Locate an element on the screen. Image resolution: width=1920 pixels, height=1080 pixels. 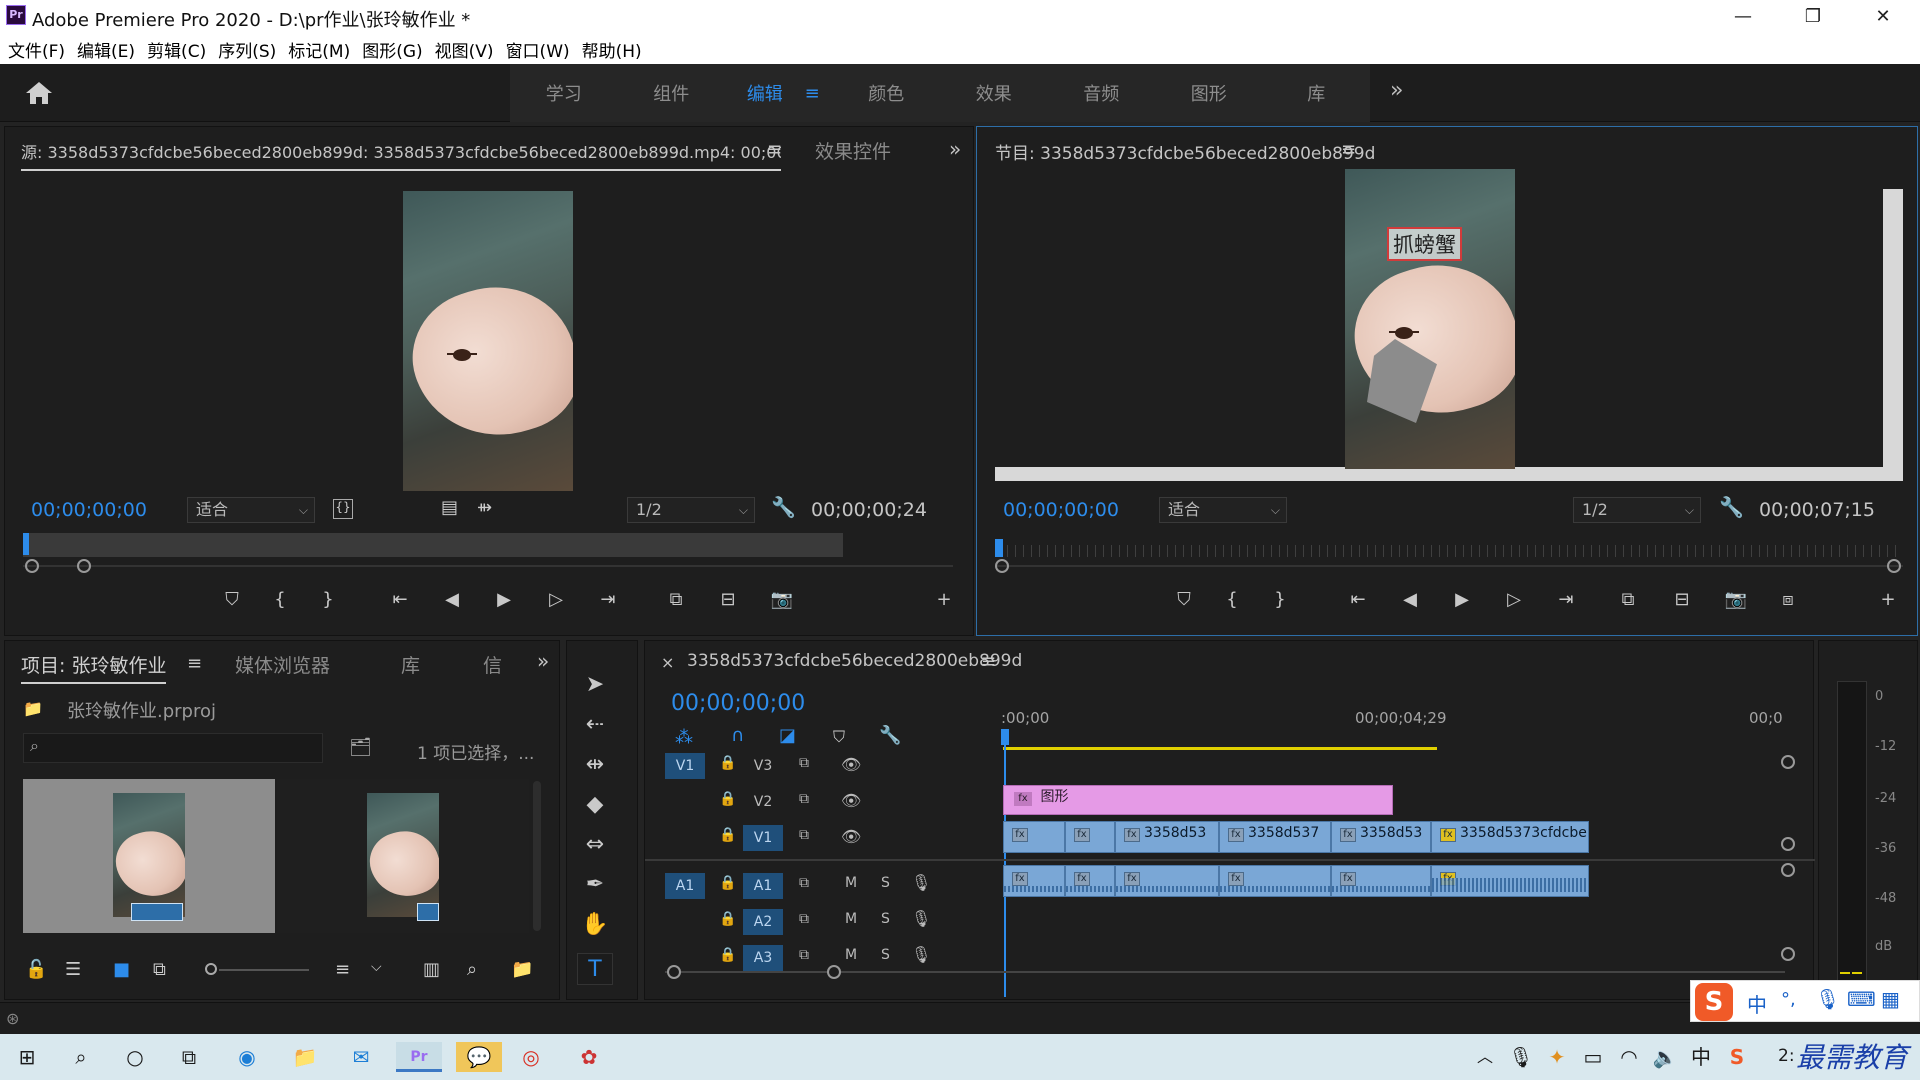
track-v3: V3 is located at coordinates (763, 766).